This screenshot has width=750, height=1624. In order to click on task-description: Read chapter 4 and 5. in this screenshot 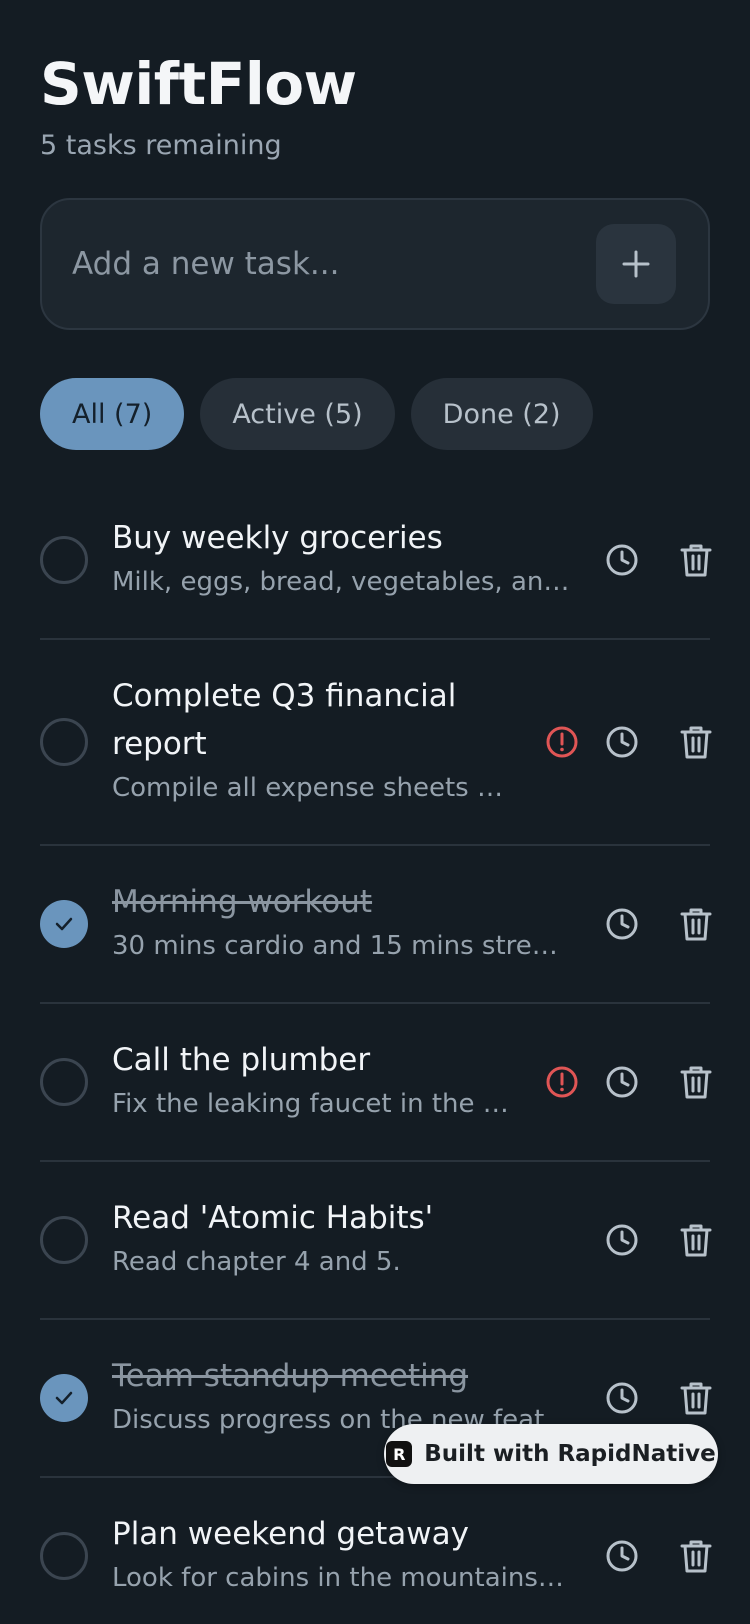, I will do `click(256, 1262)`.